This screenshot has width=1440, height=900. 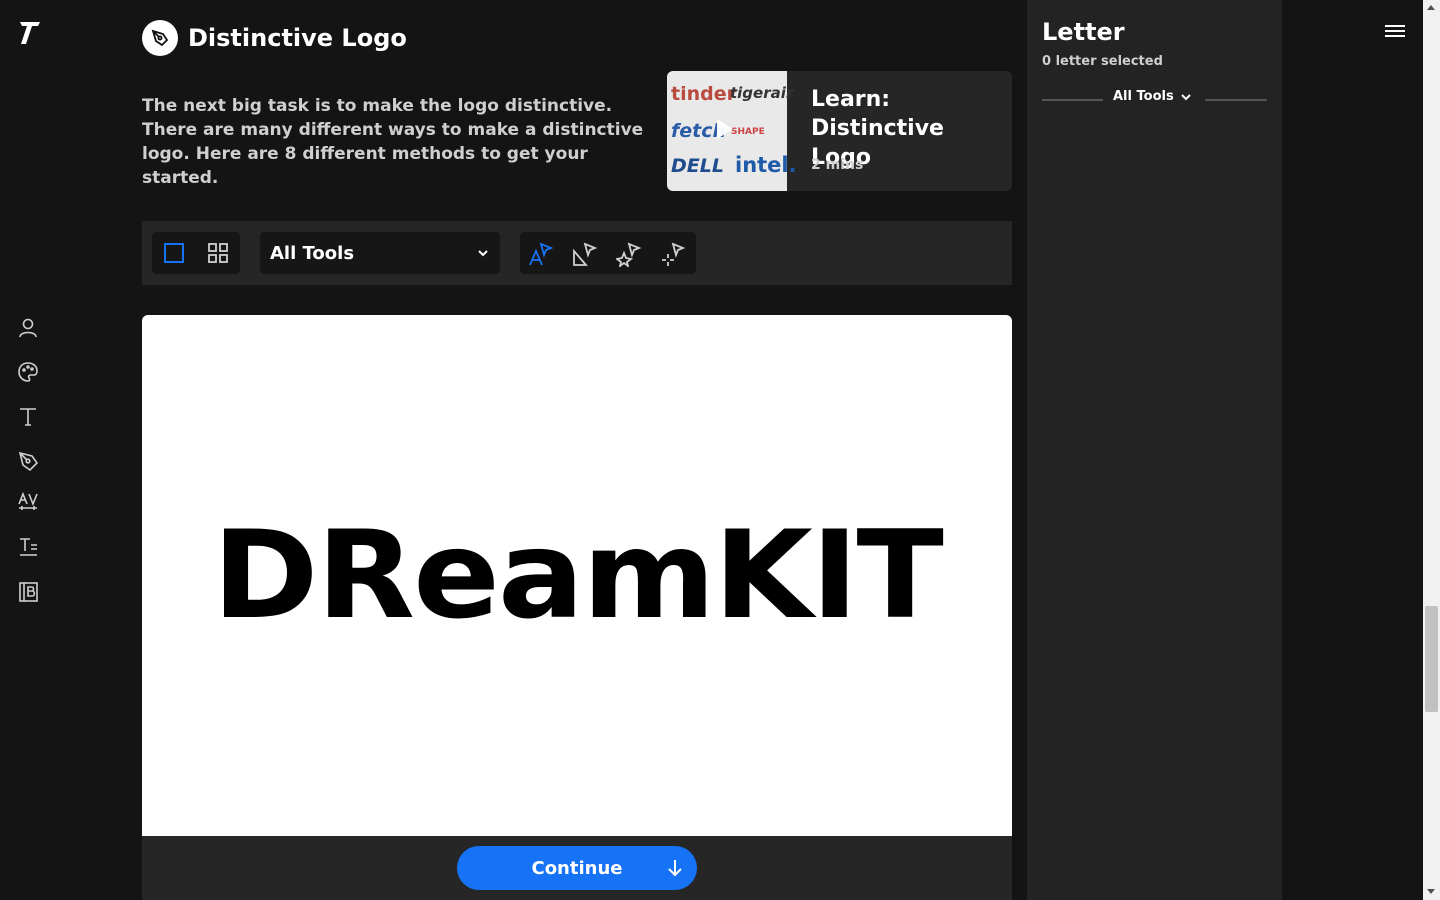 What do you see at coordinates (29, 32) in the screenshot?
I see `app-logo-icon` at bounding box center [29, 32].